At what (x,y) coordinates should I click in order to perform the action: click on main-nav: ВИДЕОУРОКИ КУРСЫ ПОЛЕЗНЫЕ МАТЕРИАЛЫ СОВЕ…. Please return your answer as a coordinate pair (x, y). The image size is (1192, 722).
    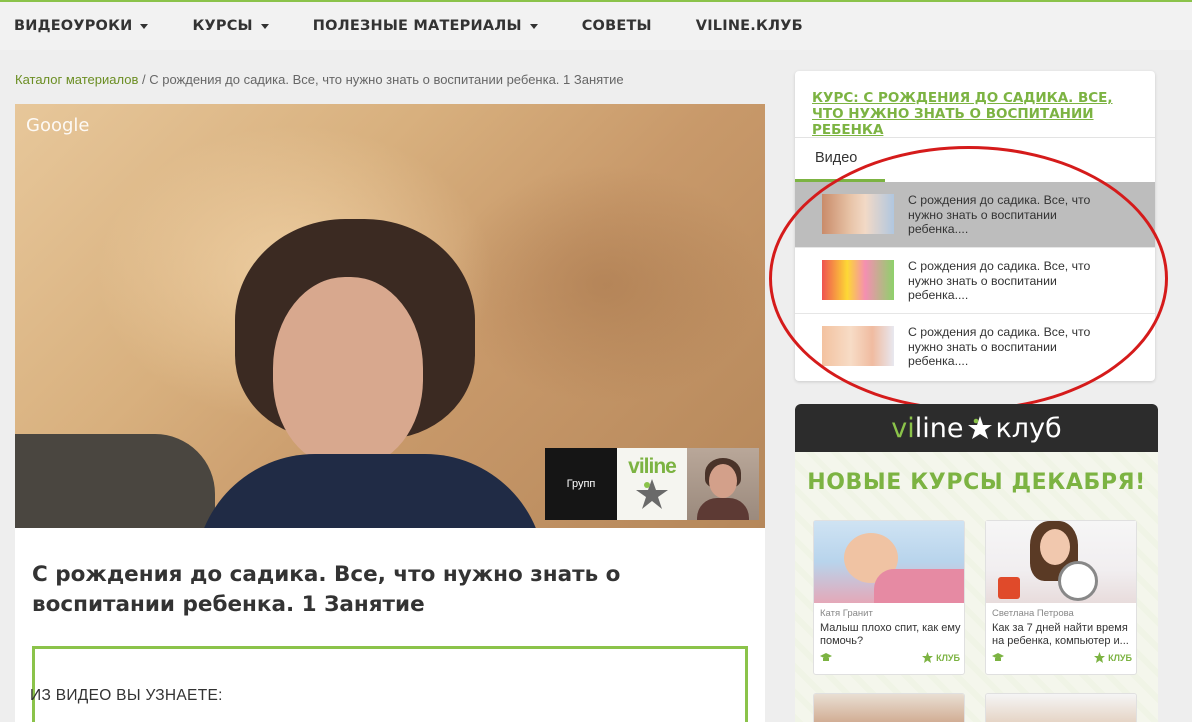
    Looking at the image, I should click on (596, 26).